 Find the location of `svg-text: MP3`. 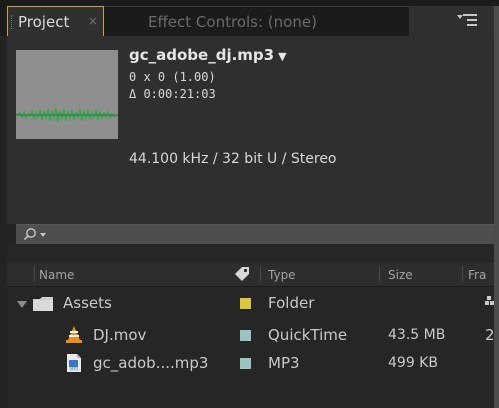

svg-text: MP3 is located at coordinates (74, 369).